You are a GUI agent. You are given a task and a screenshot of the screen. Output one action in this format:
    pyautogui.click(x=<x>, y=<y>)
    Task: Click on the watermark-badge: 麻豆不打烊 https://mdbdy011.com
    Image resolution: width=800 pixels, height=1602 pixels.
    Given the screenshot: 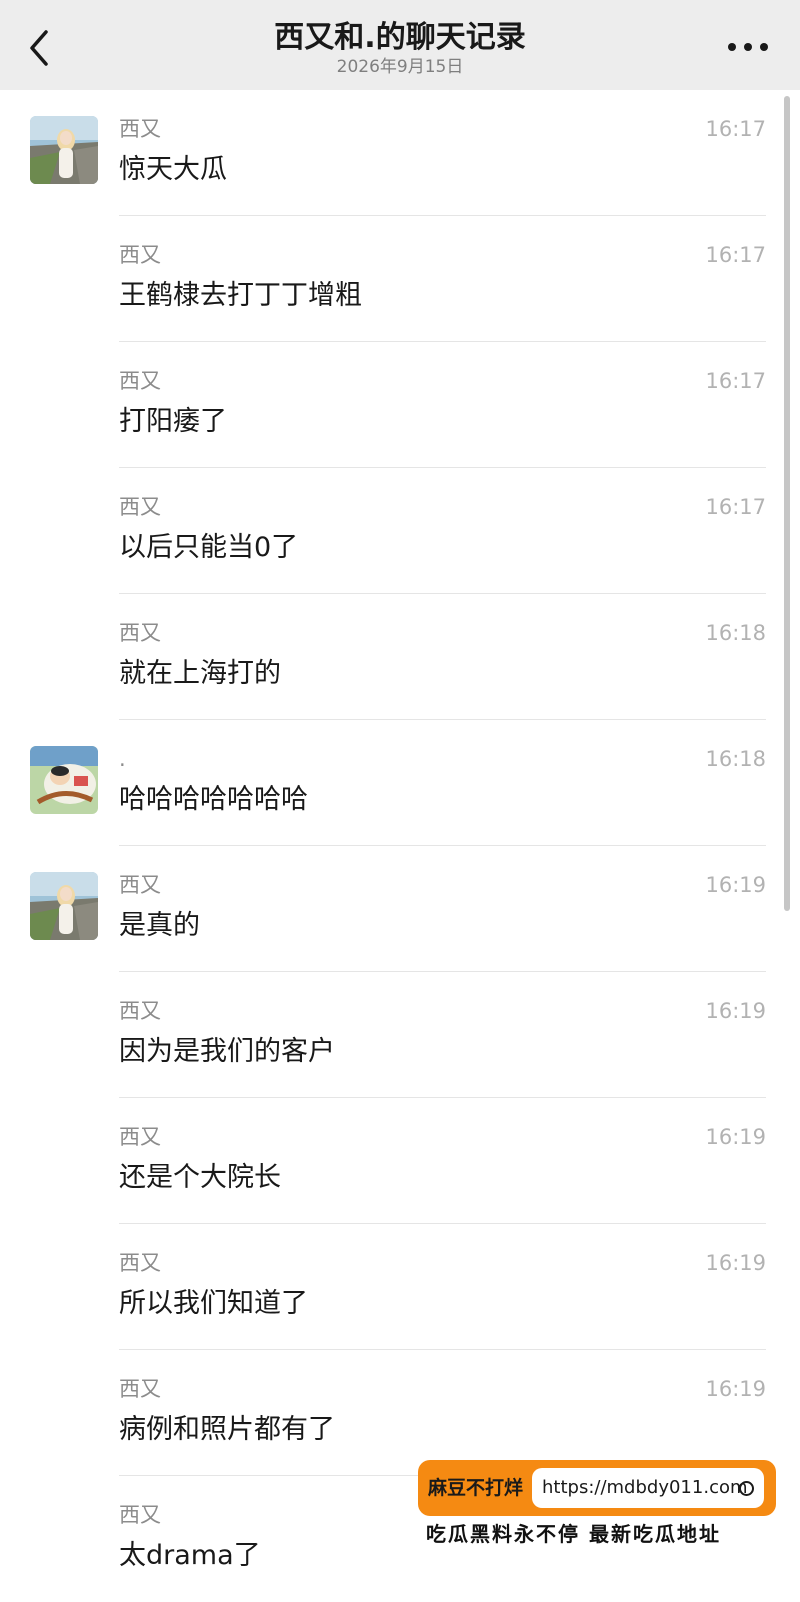 What is the action you would take?
    pyautogui.click(x=597, y=1488)
    